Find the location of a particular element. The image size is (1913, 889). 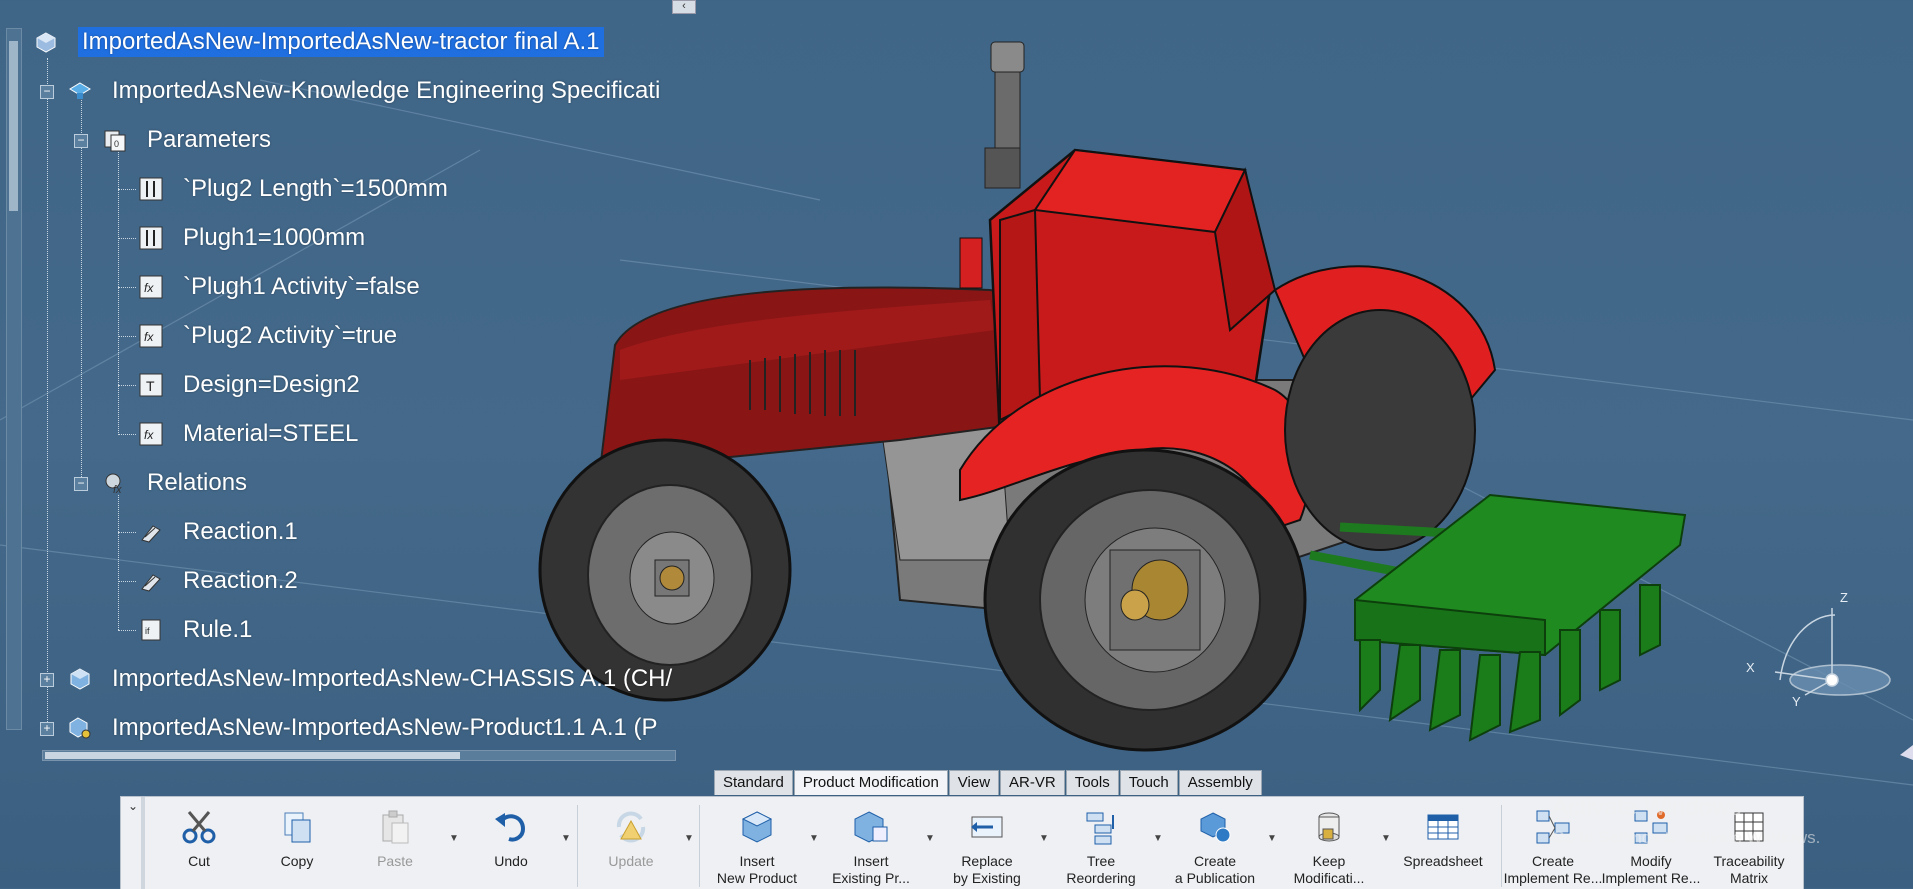

product-key-icon is located at coordinates (80, 728).